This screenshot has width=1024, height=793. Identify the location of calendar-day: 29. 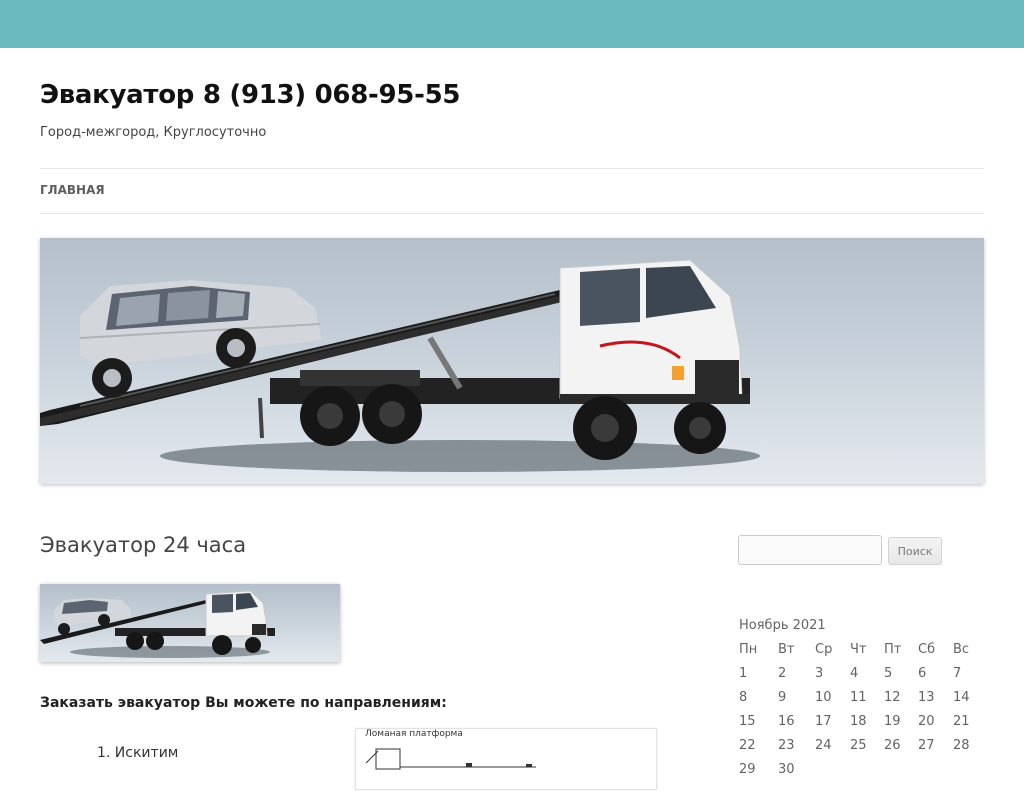
(747, 769).